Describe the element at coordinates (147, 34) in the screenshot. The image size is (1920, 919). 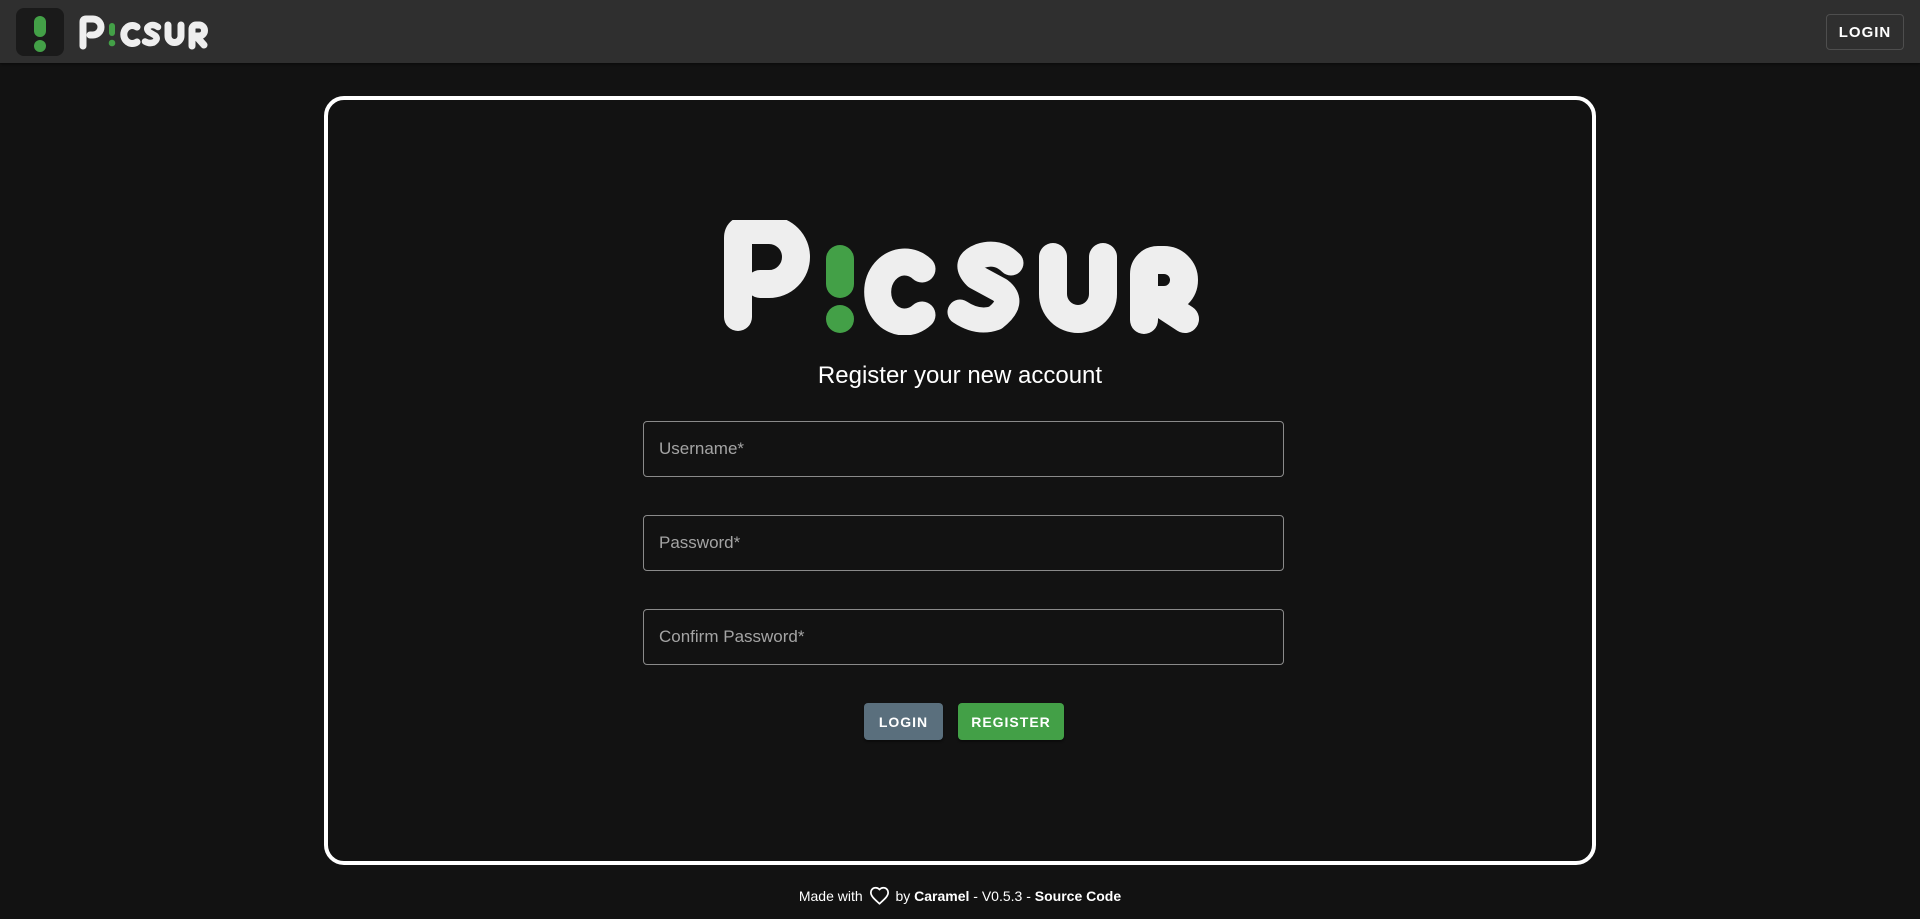
I see `brand-wordmark` at that location.